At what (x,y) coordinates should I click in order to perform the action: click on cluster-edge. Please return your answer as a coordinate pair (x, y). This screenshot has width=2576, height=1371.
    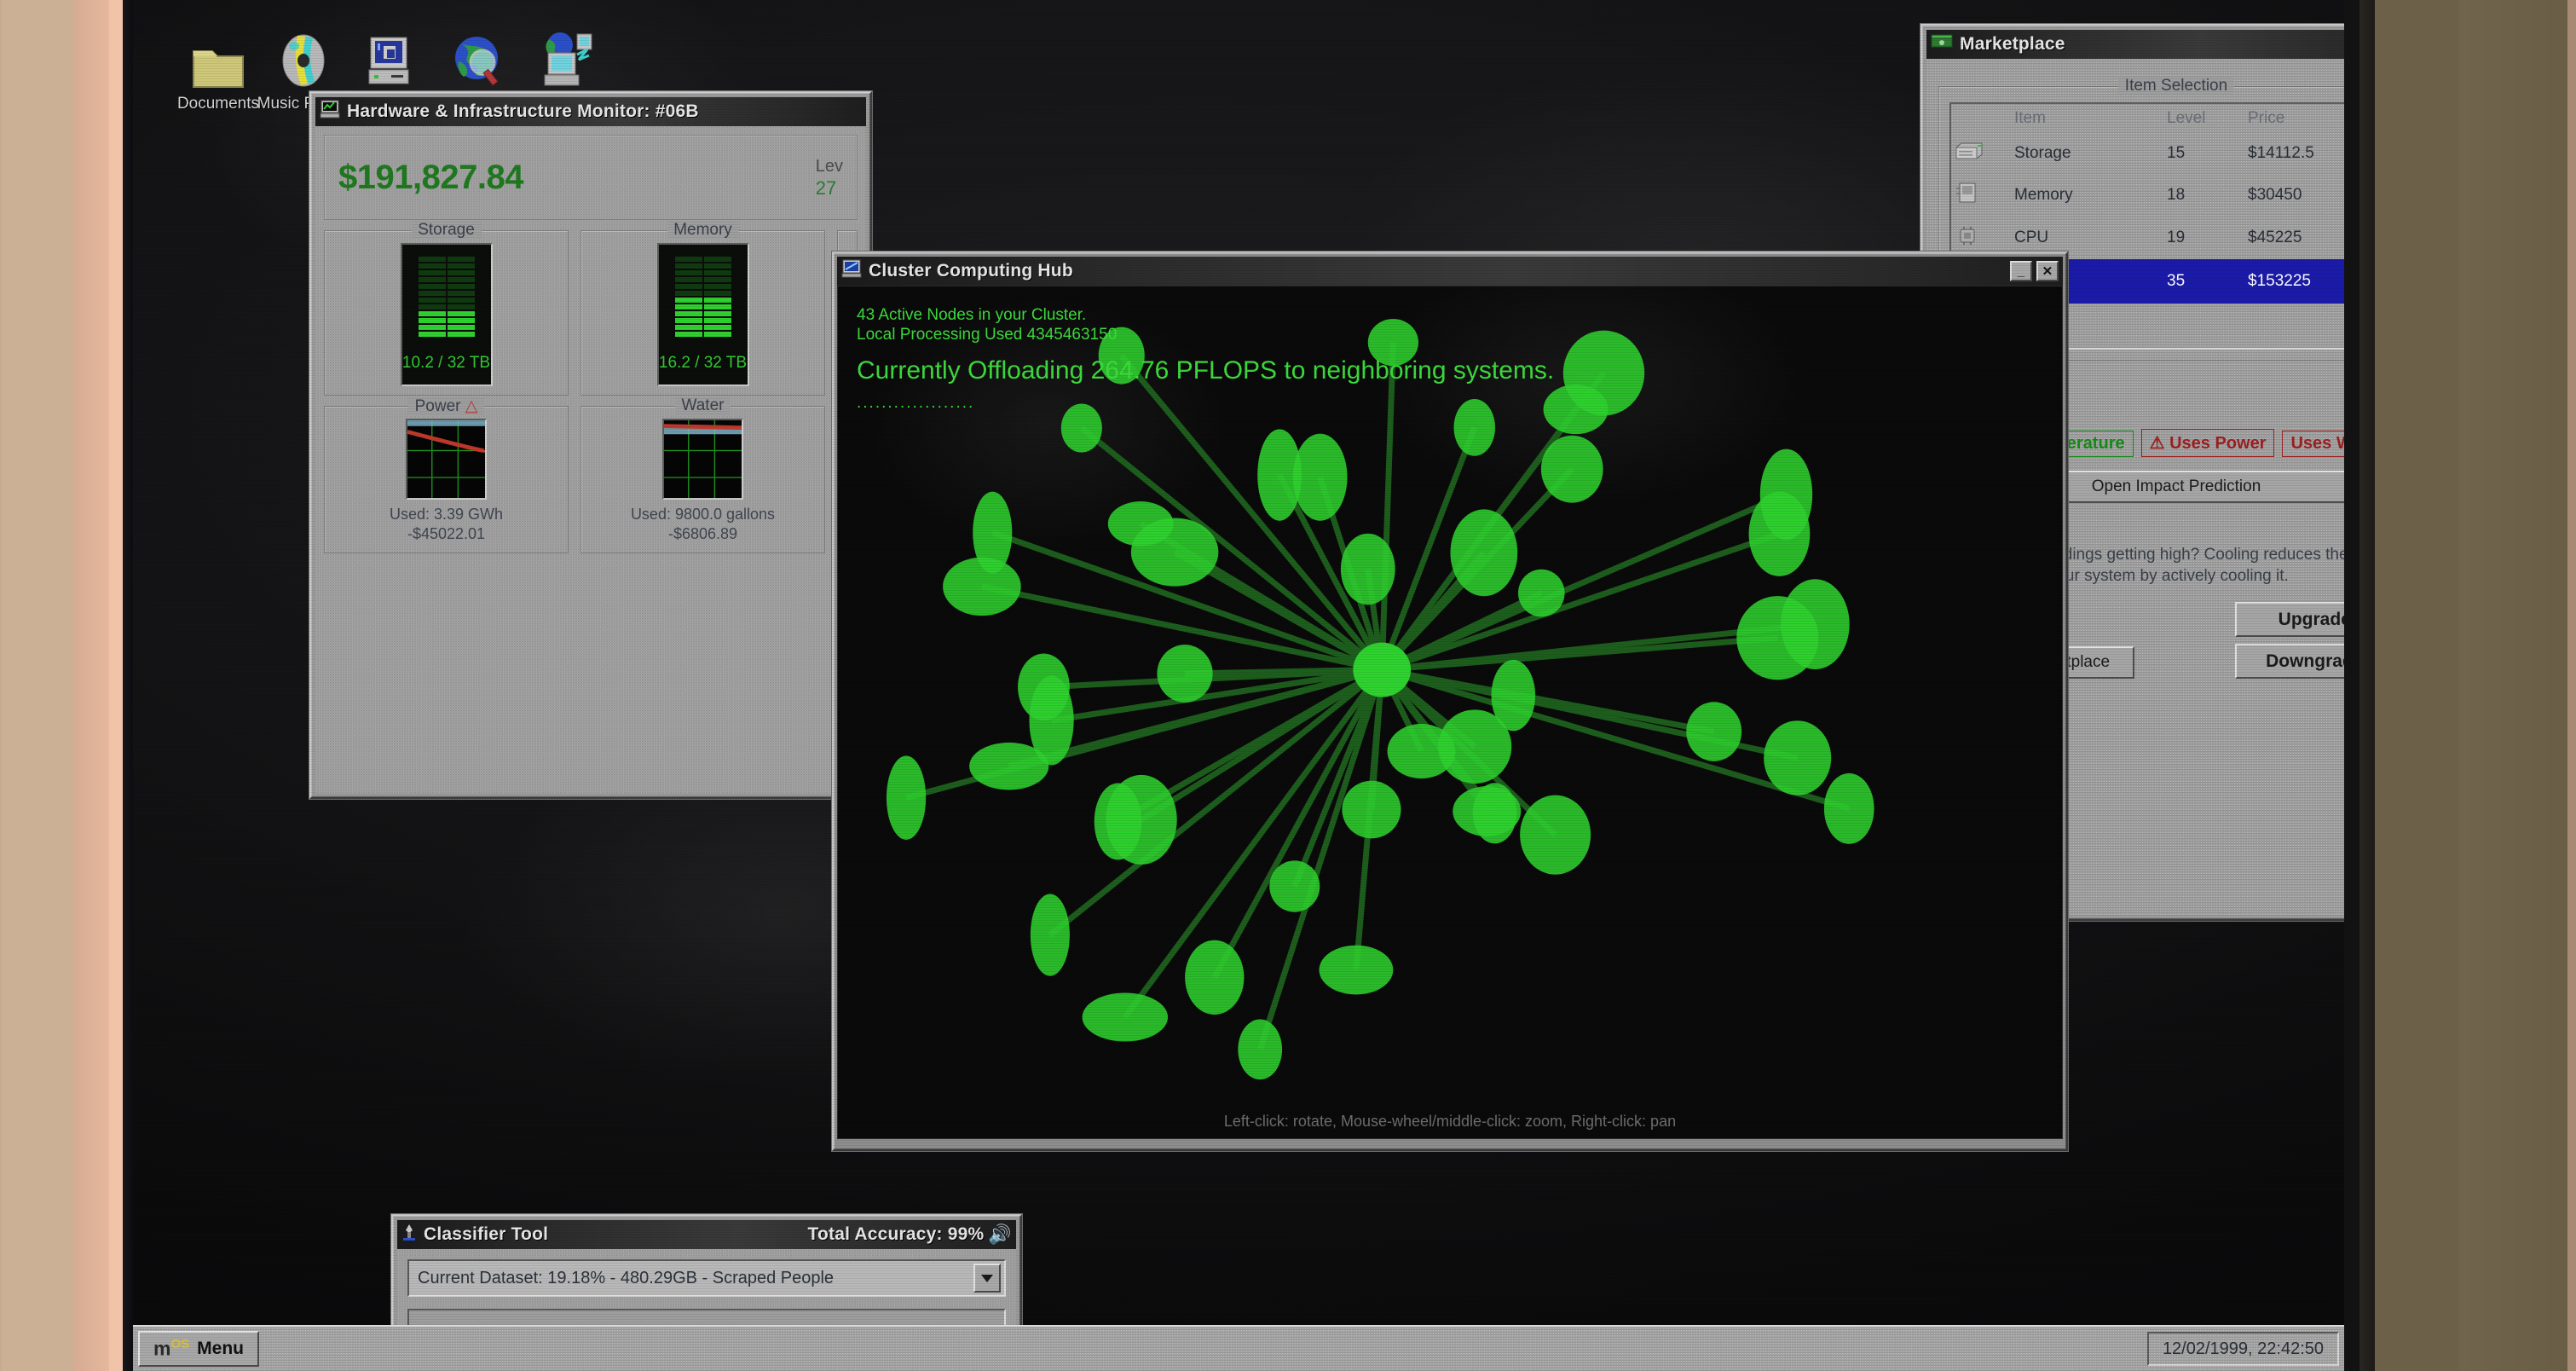
    Looking at the image, I should click on (1387, 506).